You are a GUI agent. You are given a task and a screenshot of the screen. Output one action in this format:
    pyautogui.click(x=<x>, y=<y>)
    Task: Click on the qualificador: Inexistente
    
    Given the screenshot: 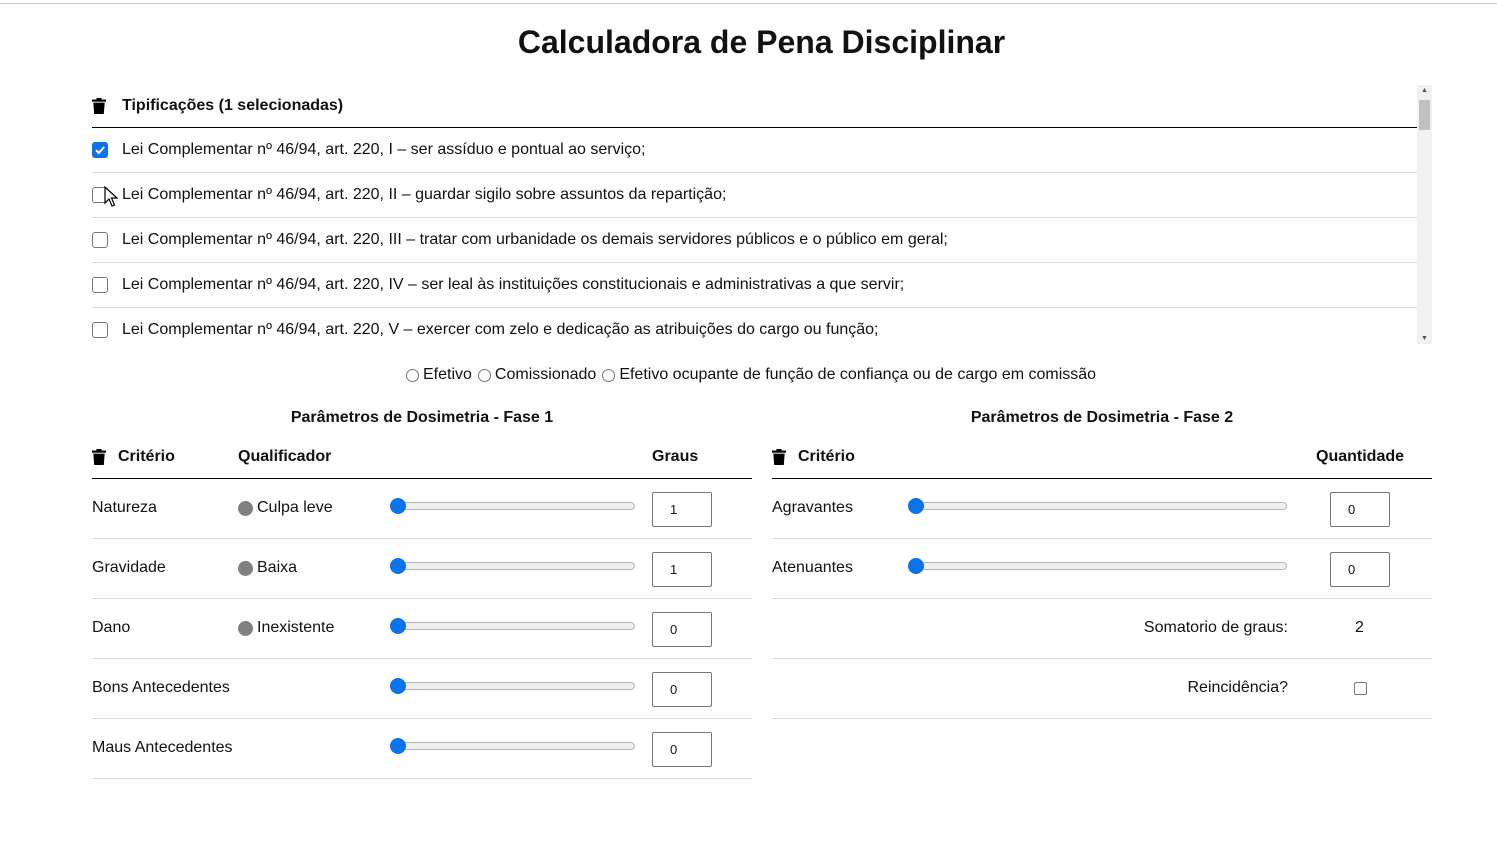 What is the action you would take?
    pyautogui.click(x=286, y=628)
    